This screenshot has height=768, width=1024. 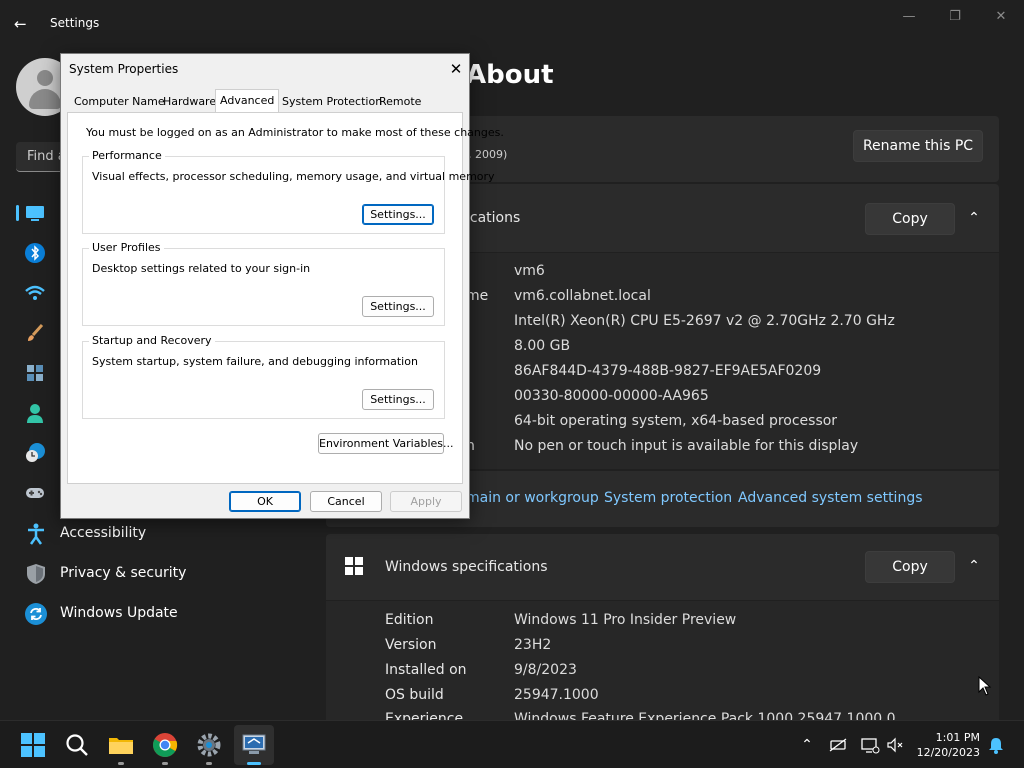 What do you see at coordinates (36, 534) in the screenshot?
I see `accessibility-icon` at bounding box center [36, 534].